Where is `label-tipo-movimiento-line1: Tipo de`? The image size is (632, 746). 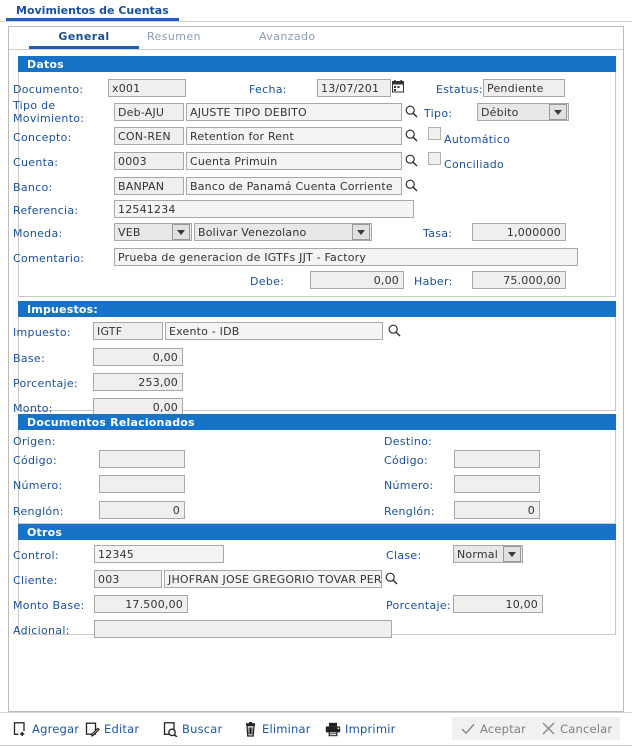 label-tipo-movimiento-line1: Tipo de is located at coordinates (34, 105).